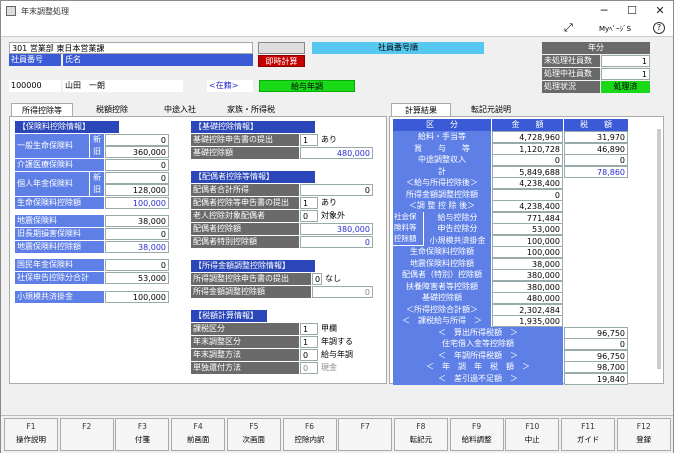 The image size is (674, 453). Describe the element at coordinates (491, 109) in the screenshot. I see `tab-source: 転記元説明` at that location.